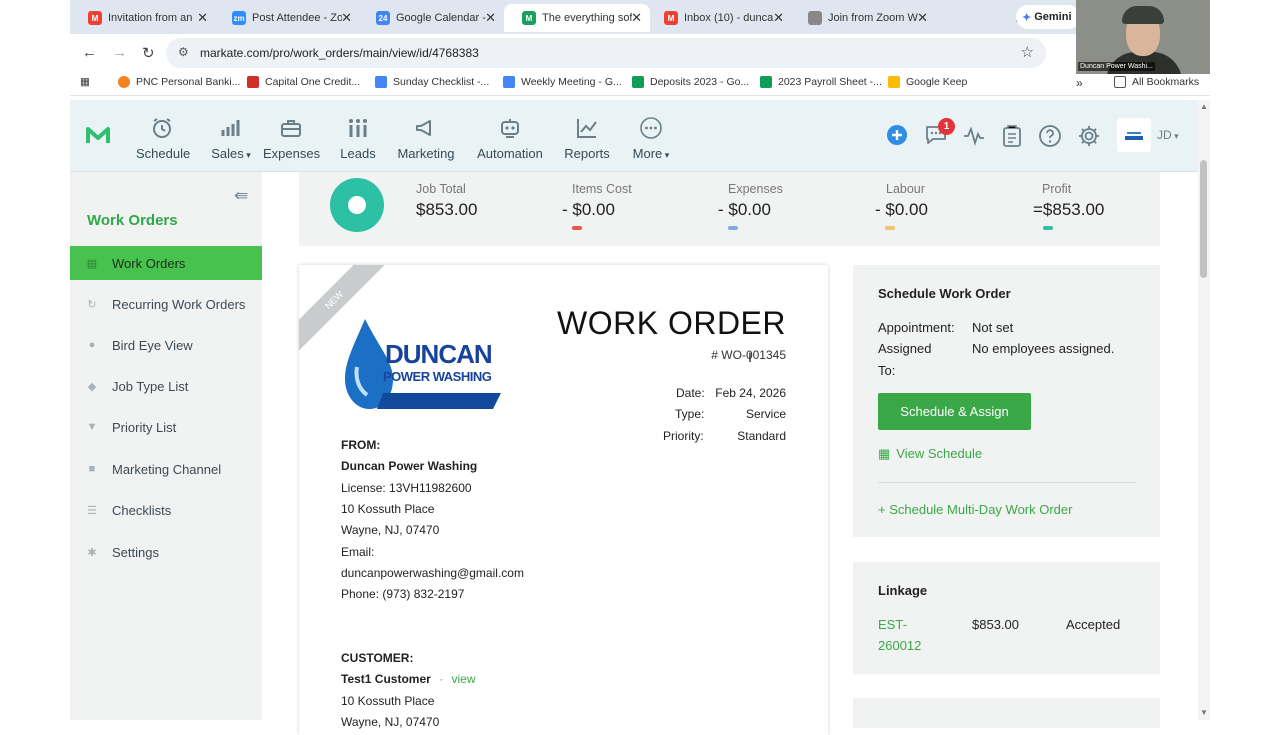 The height and width of the screenshot is (735, 1280). I want to click on schedule-assign-button: Schedule & Assign, so click(954, 411).